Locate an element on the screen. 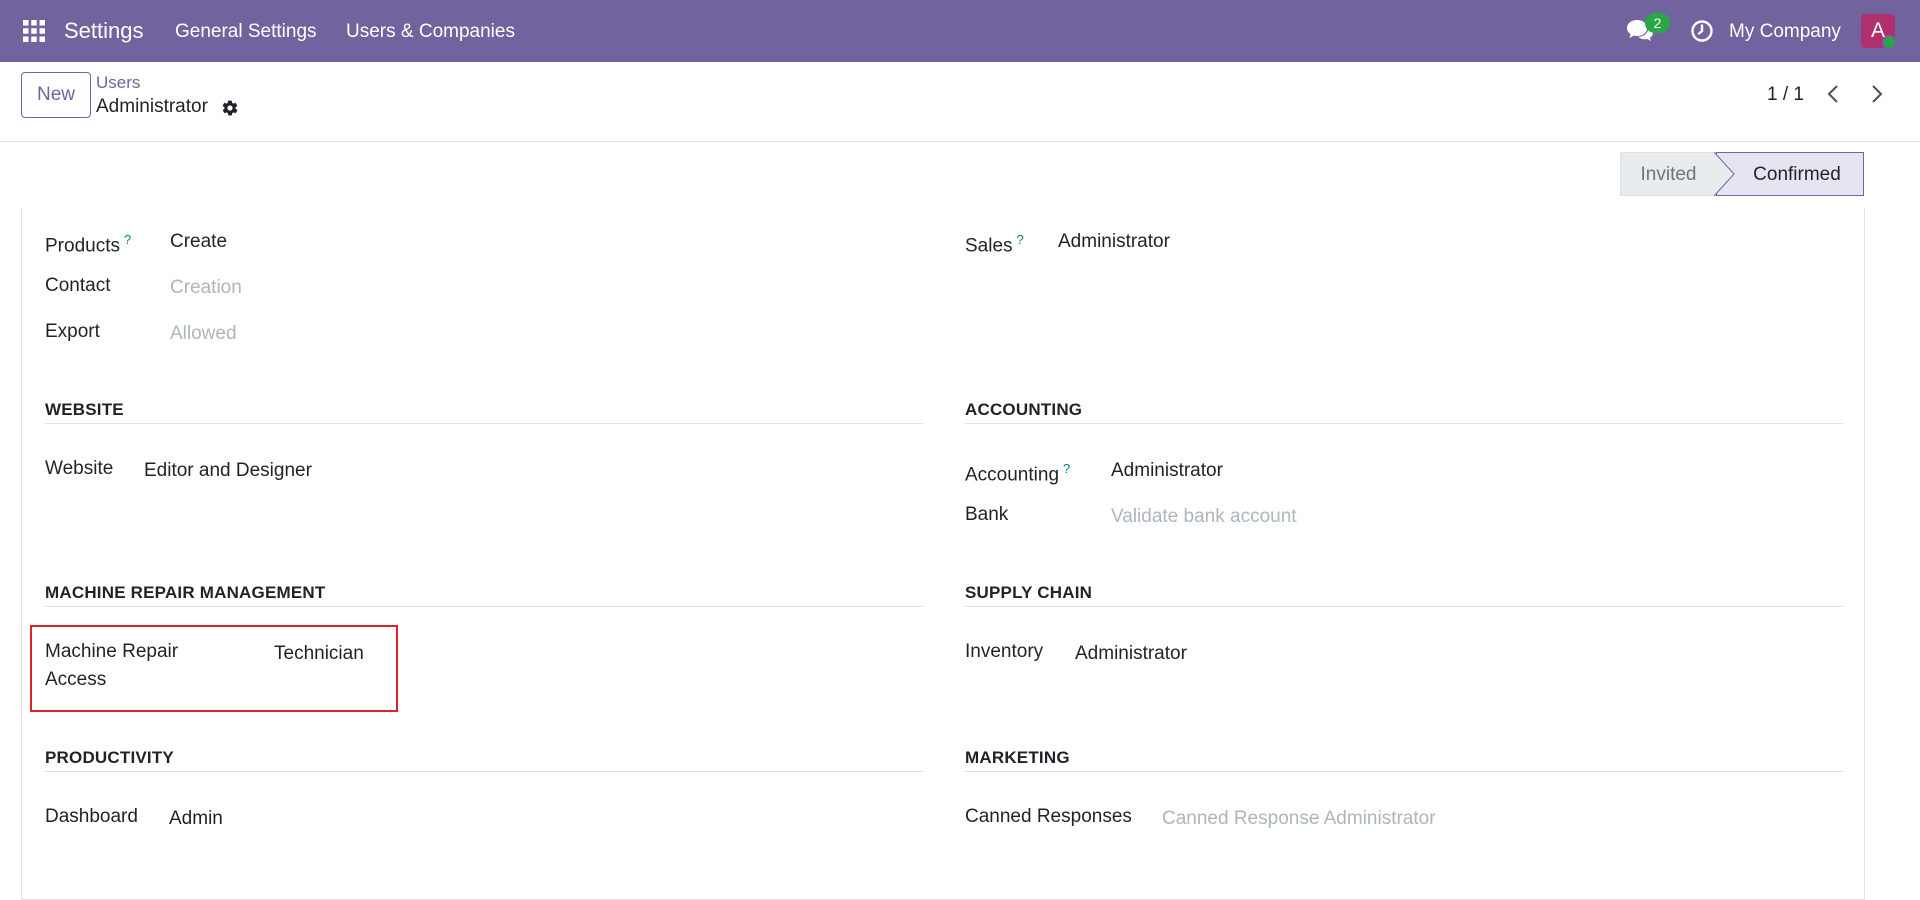 The width and height of the screenshot is (1920, 900). dashboard-value: Admin is located at coordinates (196, 819).